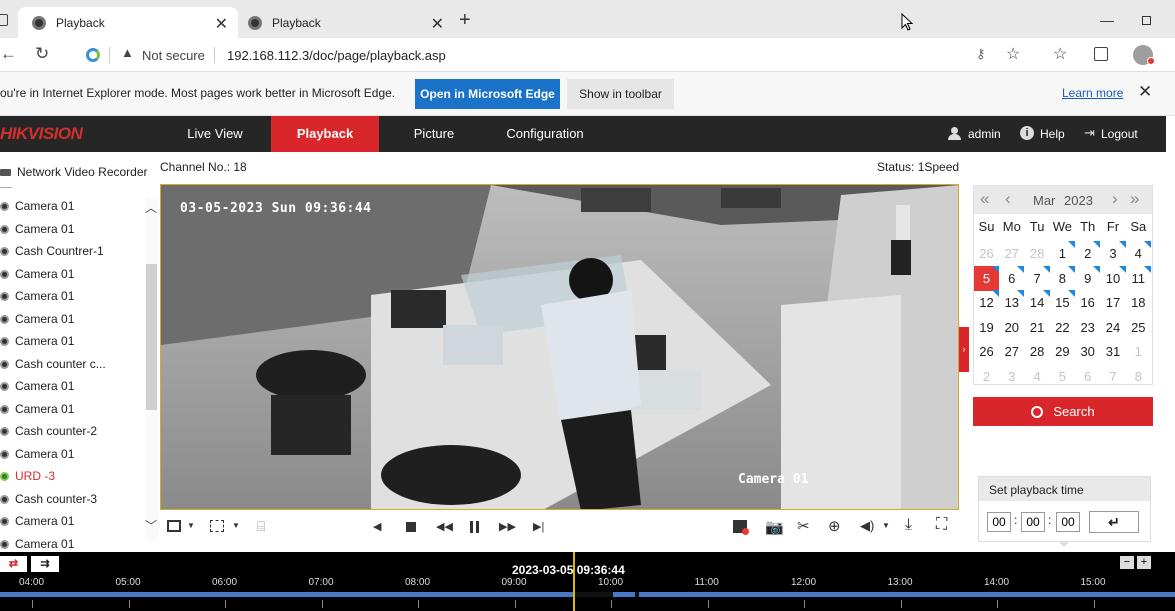 This screenshot has height=611, width=1175. I want to click on security-label: Not secure, so click(173, 55).